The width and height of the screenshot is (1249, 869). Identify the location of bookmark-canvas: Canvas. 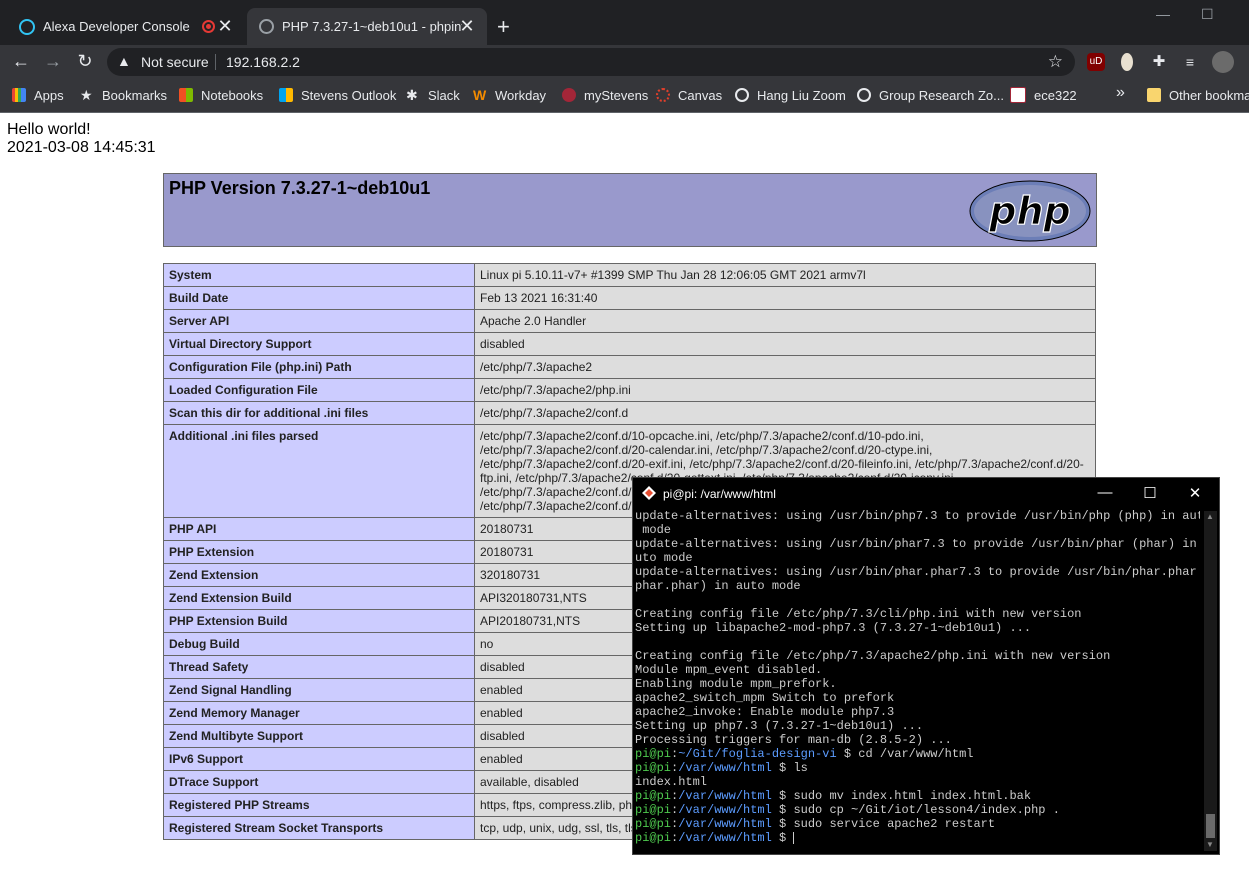
(689, 95).